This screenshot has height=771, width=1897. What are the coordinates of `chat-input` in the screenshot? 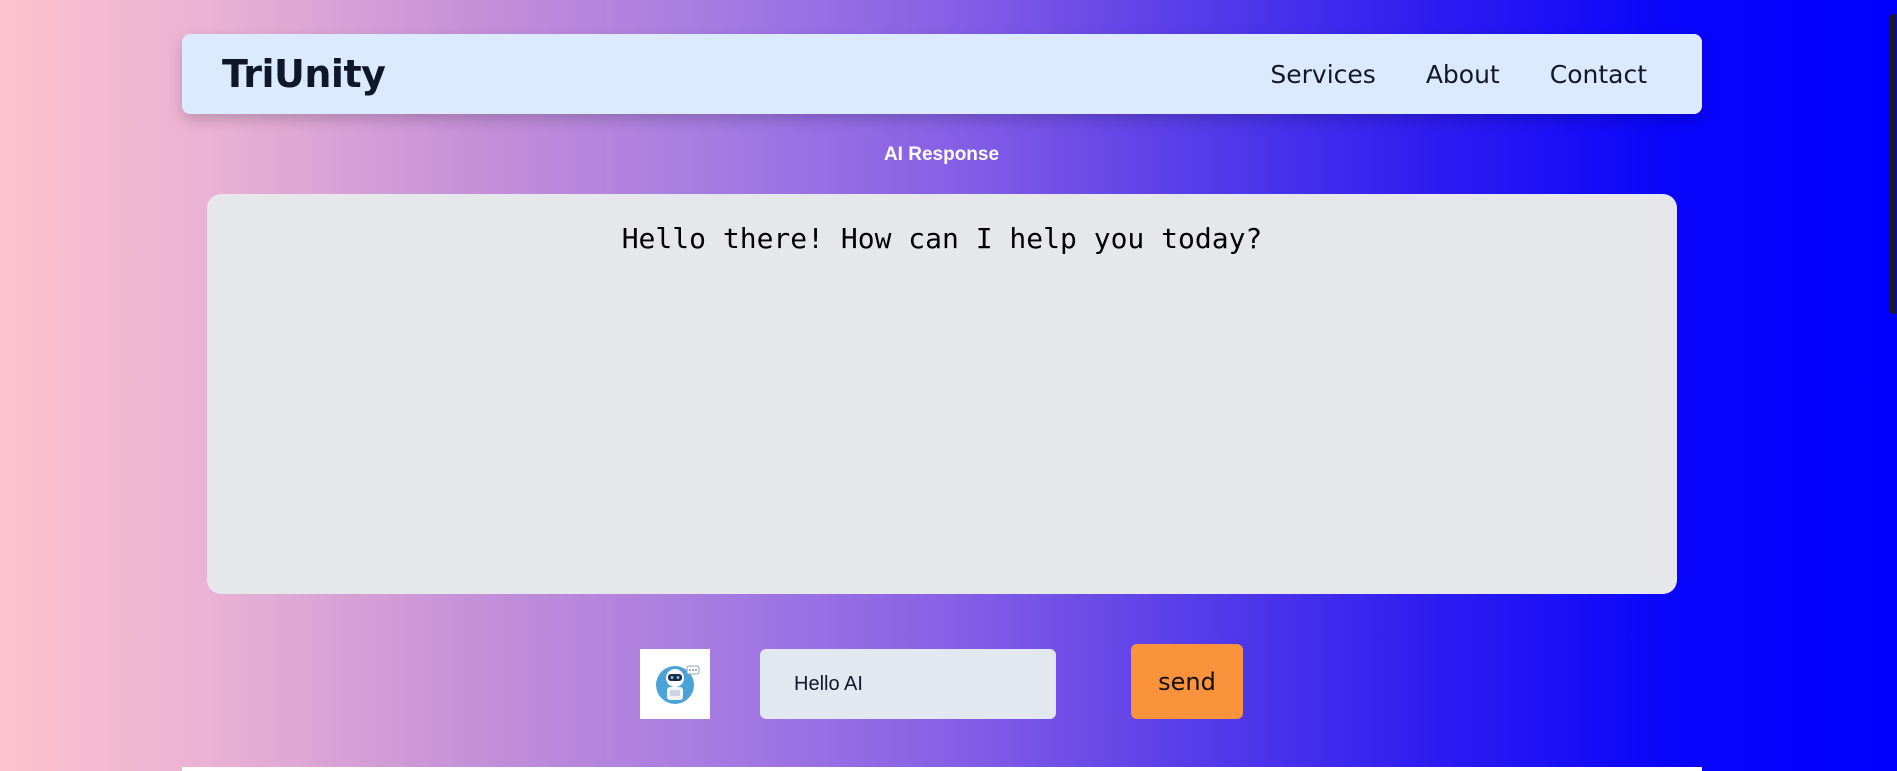 It's located at (908, 684).